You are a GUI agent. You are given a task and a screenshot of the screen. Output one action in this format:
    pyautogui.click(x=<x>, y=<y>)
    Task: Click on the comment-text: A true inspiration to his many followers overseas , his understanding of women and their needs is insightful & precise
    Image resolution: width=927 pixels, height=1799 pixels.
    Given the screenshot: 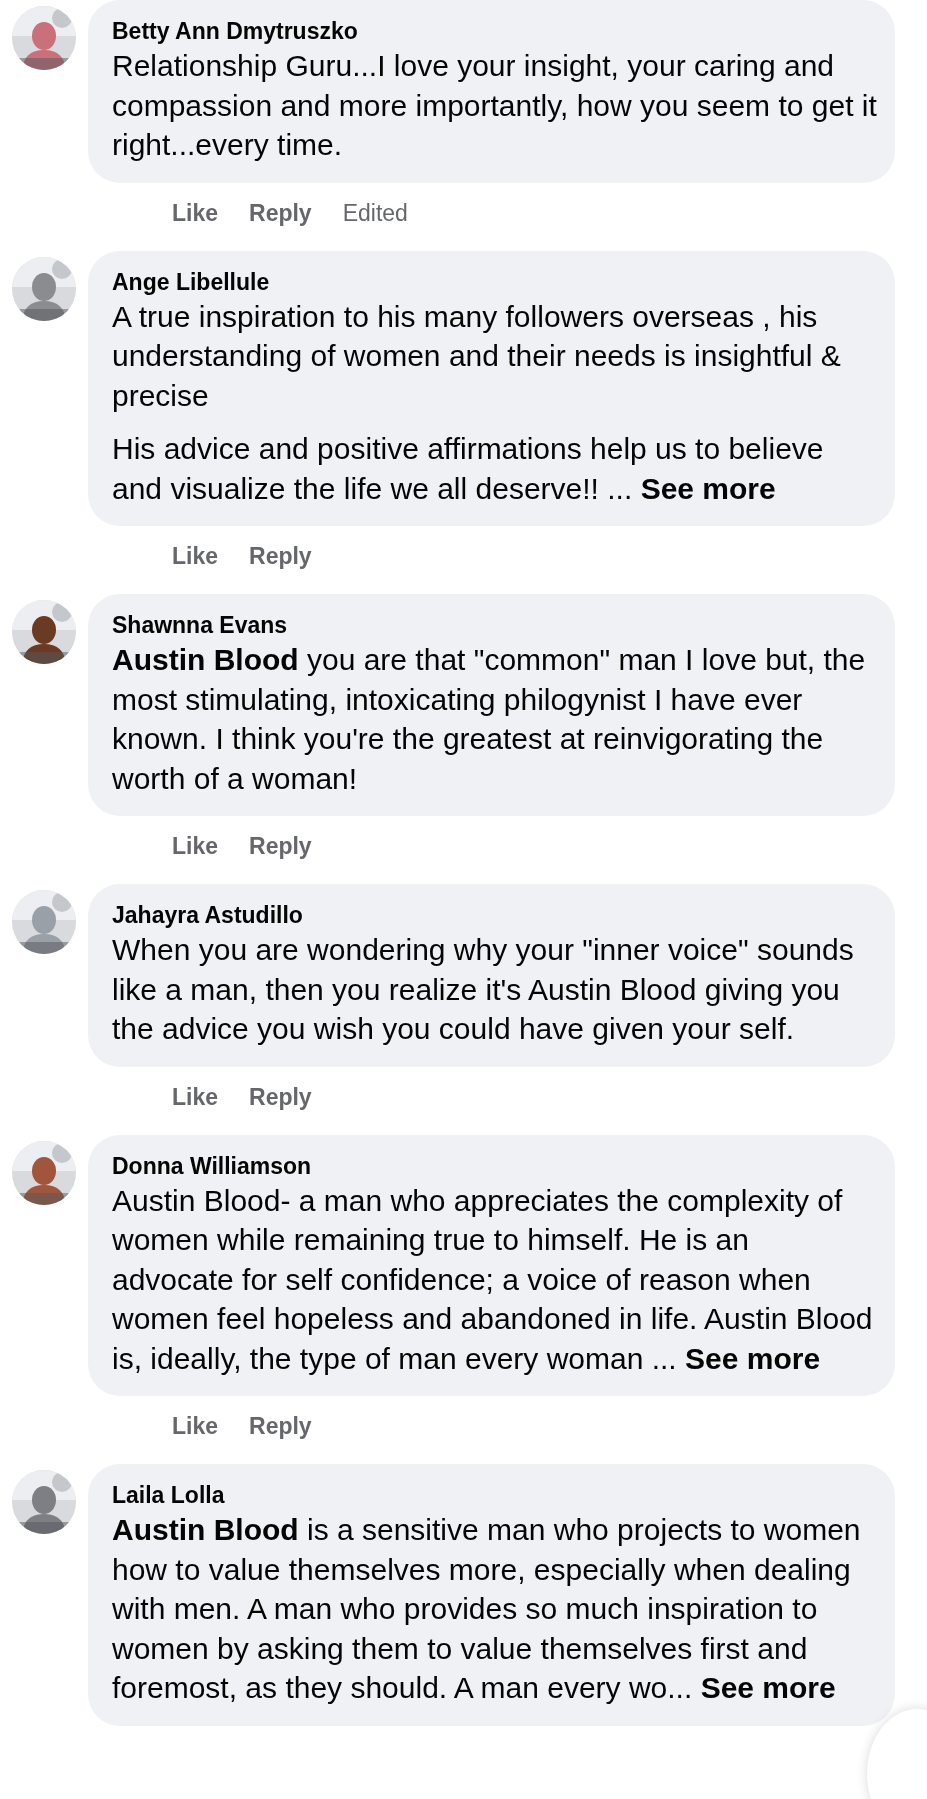 What is the action you would take?
    pyautogui.click(x=477, y=356)
    